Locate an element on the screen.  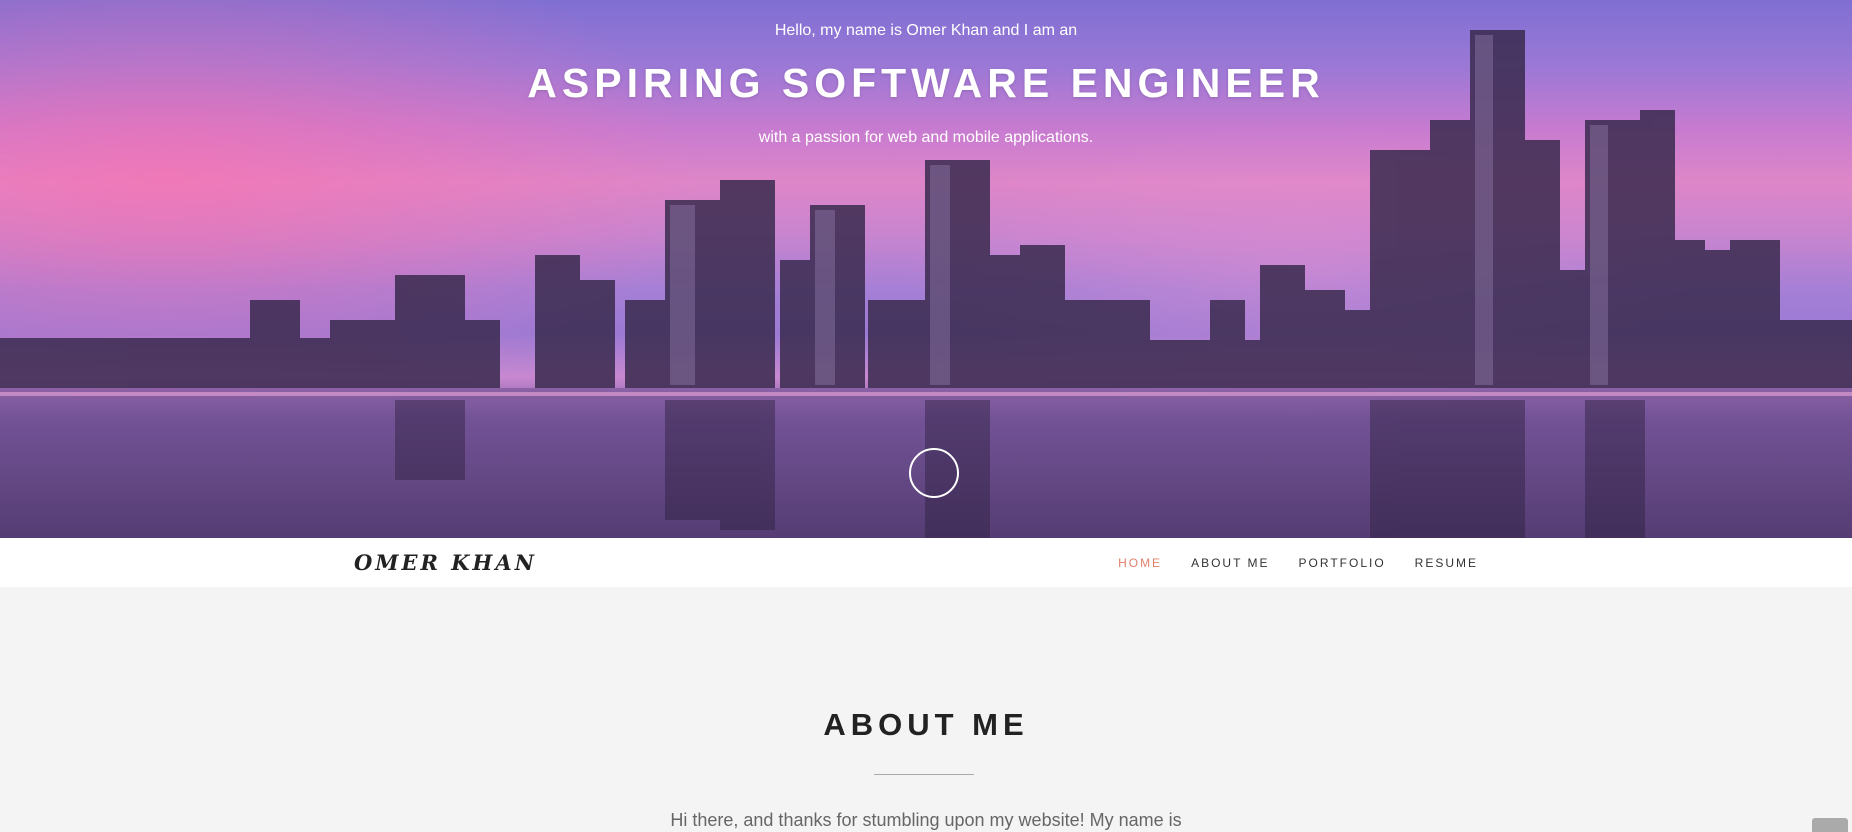
nav-link-home: HOME is located at coordinates (1140, 563).